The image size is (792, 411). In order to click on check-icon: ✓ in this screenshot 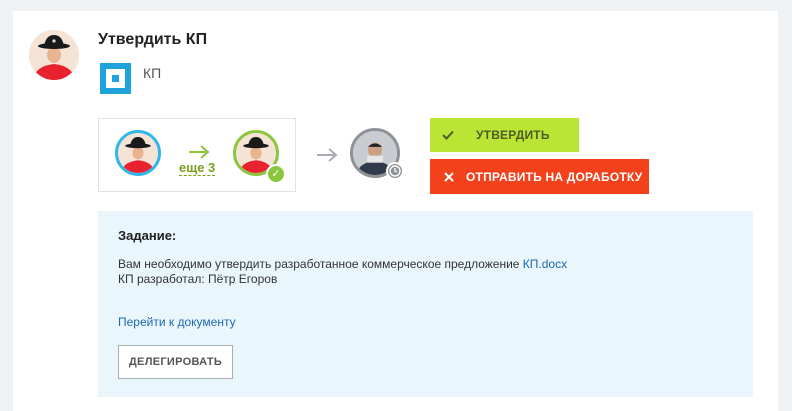, I will do `click(276, 174)`.